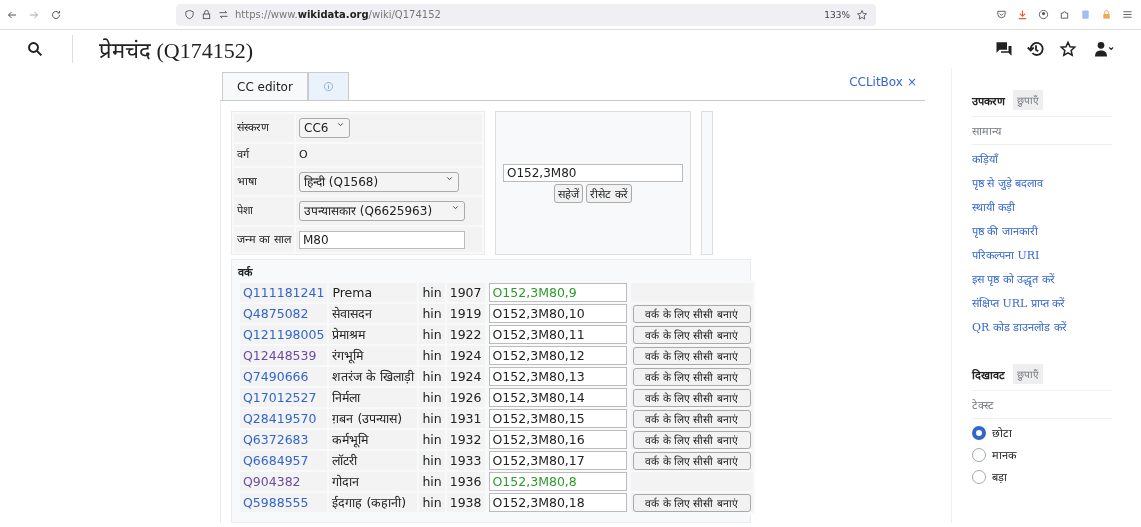 The image size is (1141, 527). Describe the element at coordinates (1004, 455) in the screenshot. I see `radio-label: मानक` at that location.